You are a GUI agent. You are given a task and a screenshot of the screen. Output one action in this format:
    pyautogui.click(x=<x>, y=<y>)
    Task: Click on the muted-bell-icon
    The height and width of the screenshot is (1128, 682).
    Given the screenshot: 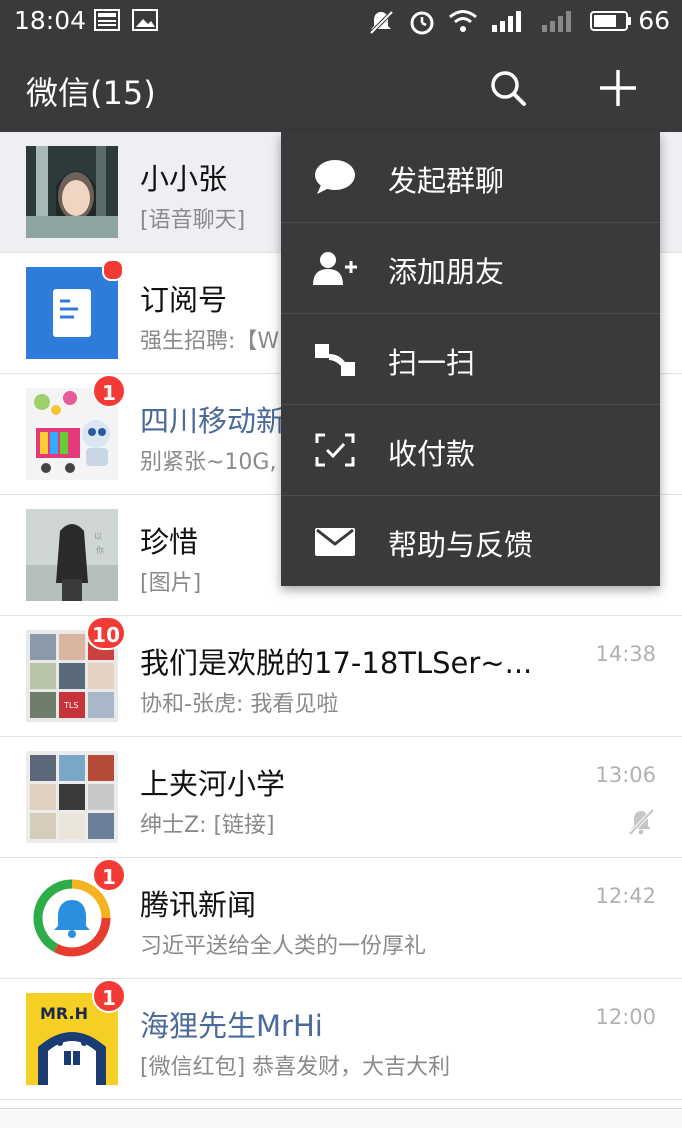 What is the action you would take?
    pyautogui.click(x=641, y=822)
    